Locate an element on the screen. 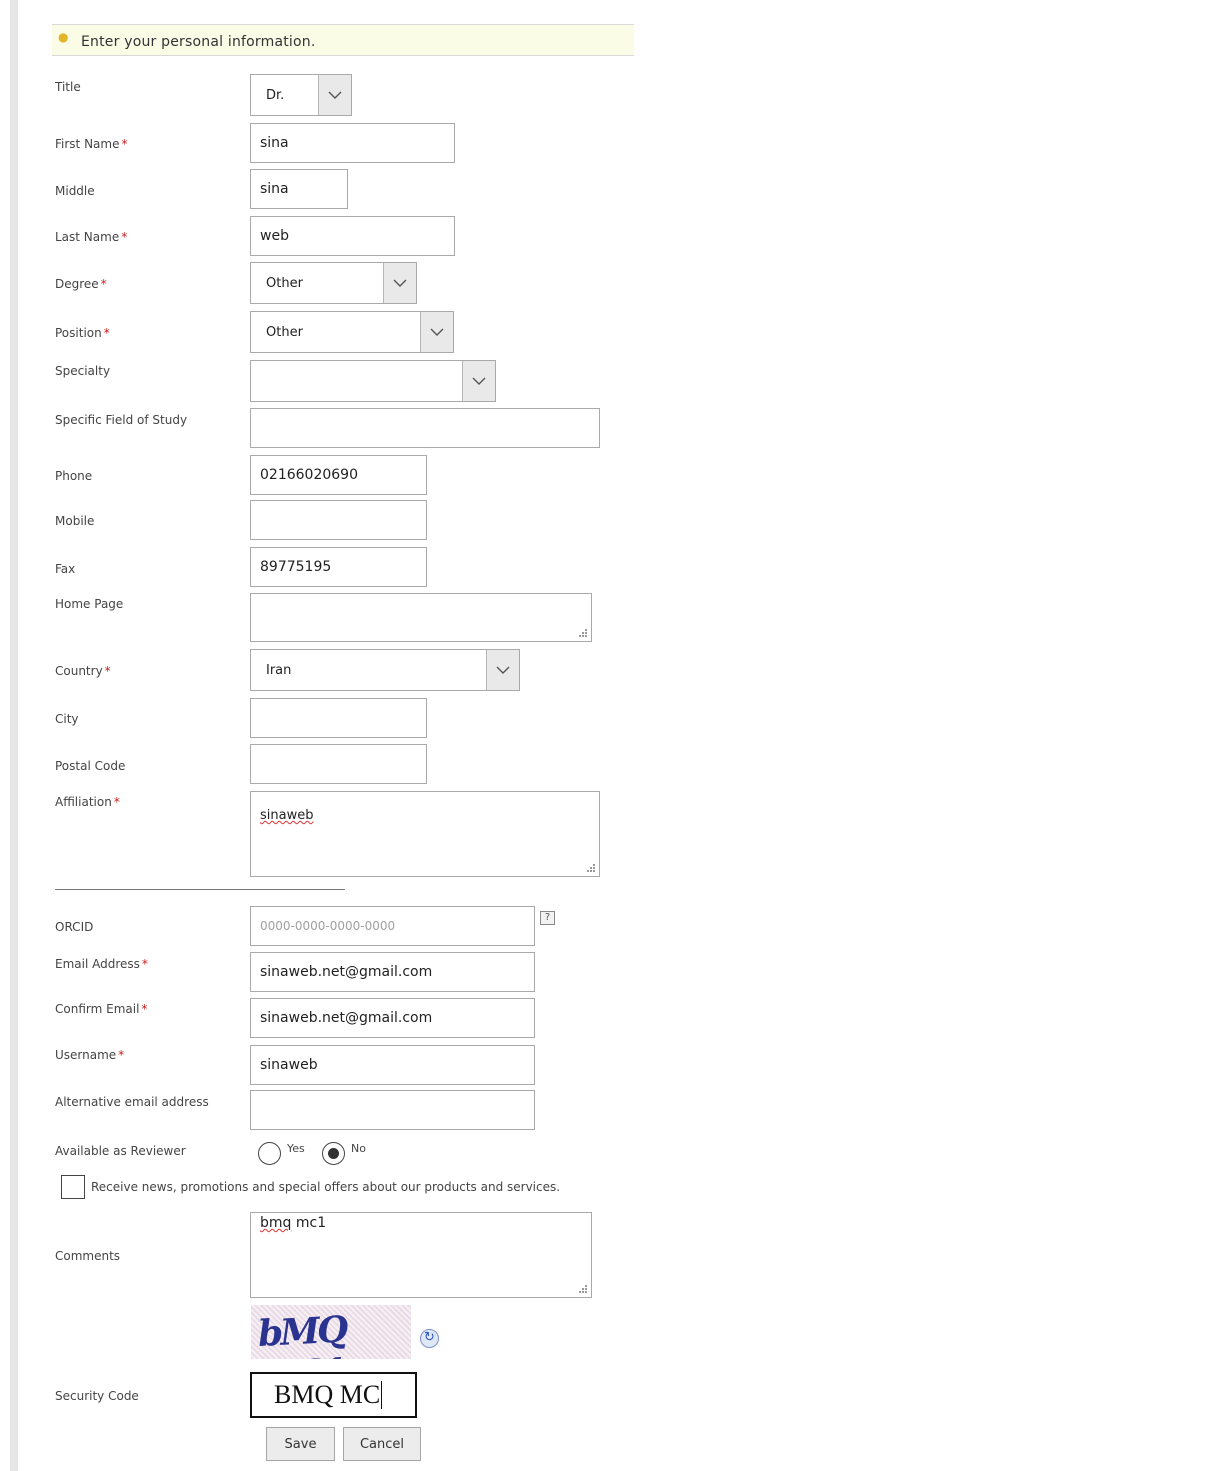 This screenshot has width=1225, height=1471. phone-label: Phone is located at coordinates (74, 476).